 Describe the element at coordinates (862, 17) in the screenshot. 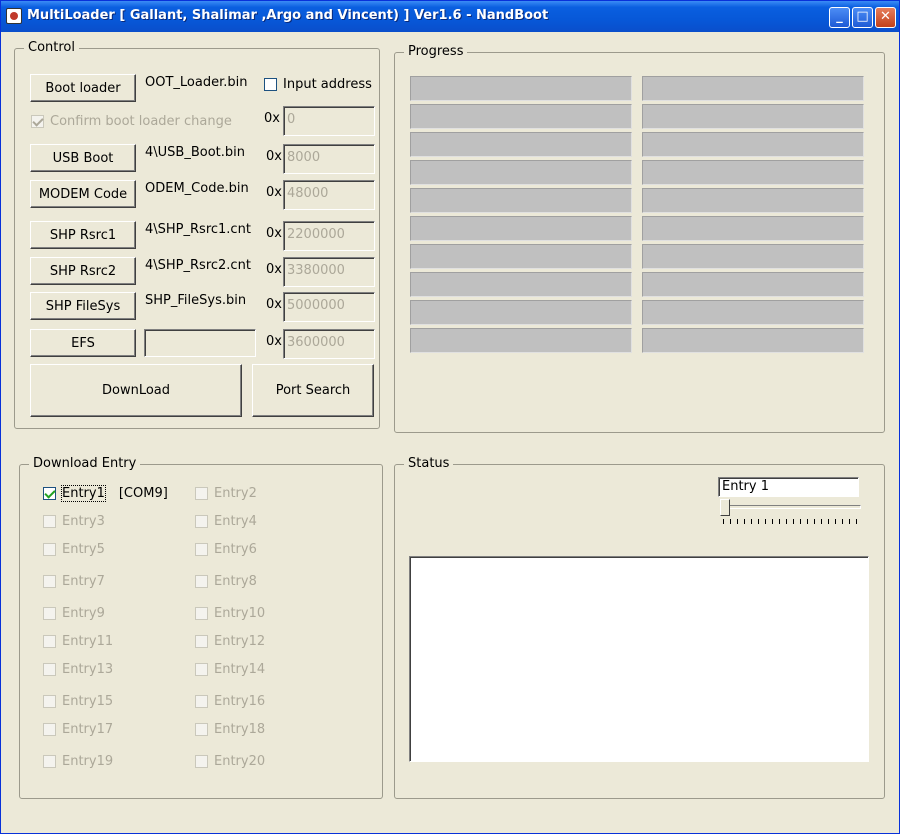

I see `maximize-button: □` at that location.